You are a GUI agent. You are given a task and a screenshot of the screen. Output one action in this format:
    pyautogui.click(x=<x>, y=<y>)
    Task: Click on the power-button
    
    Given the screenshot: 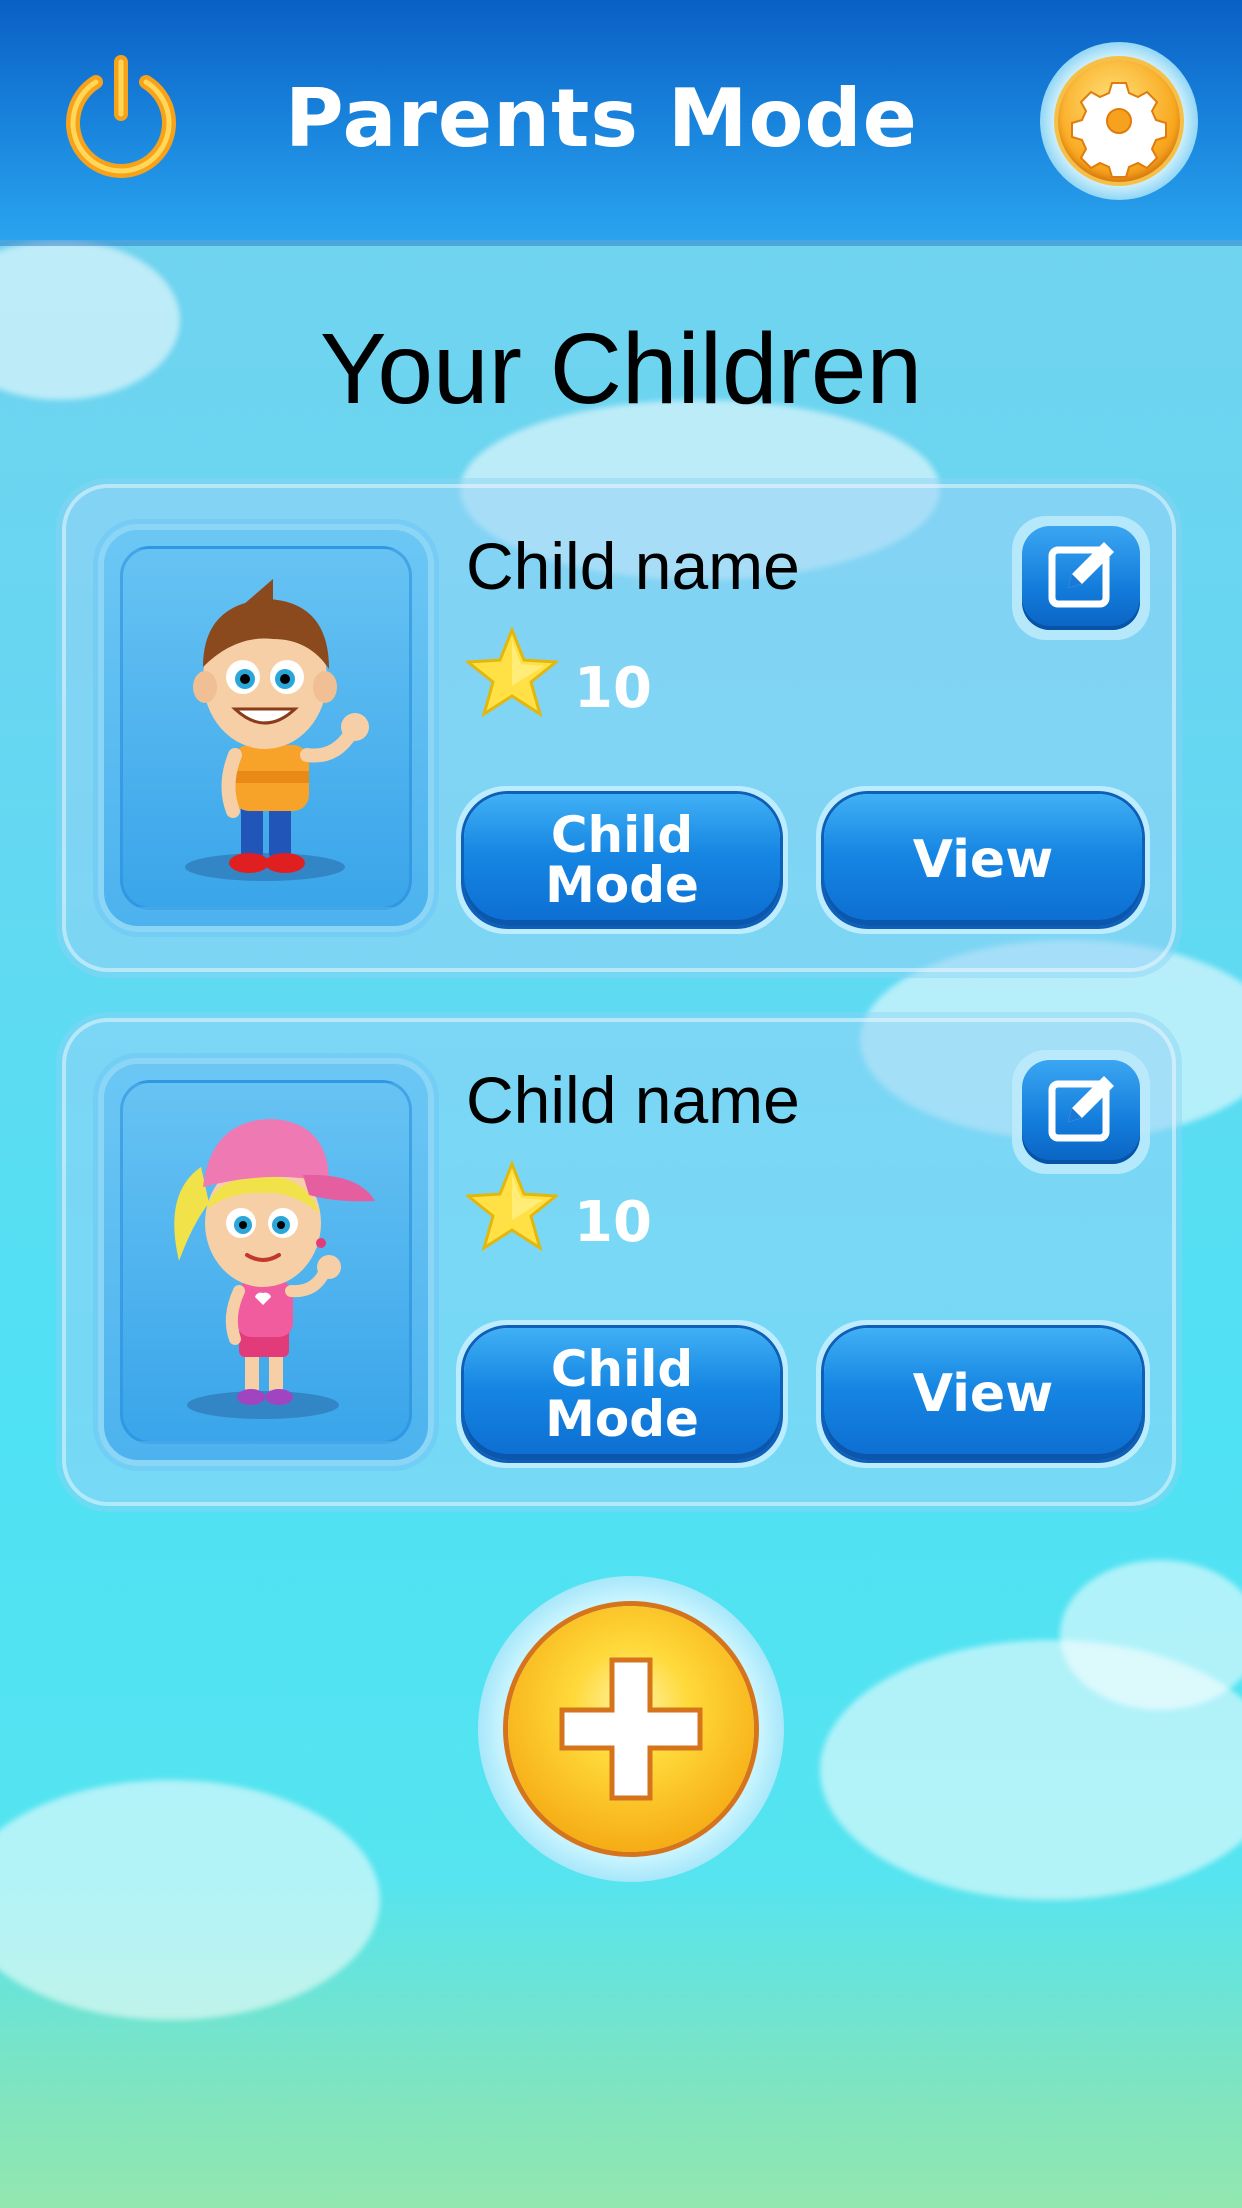 What is the action you would take?
    pyautogui.click(x=121, y=115)
    